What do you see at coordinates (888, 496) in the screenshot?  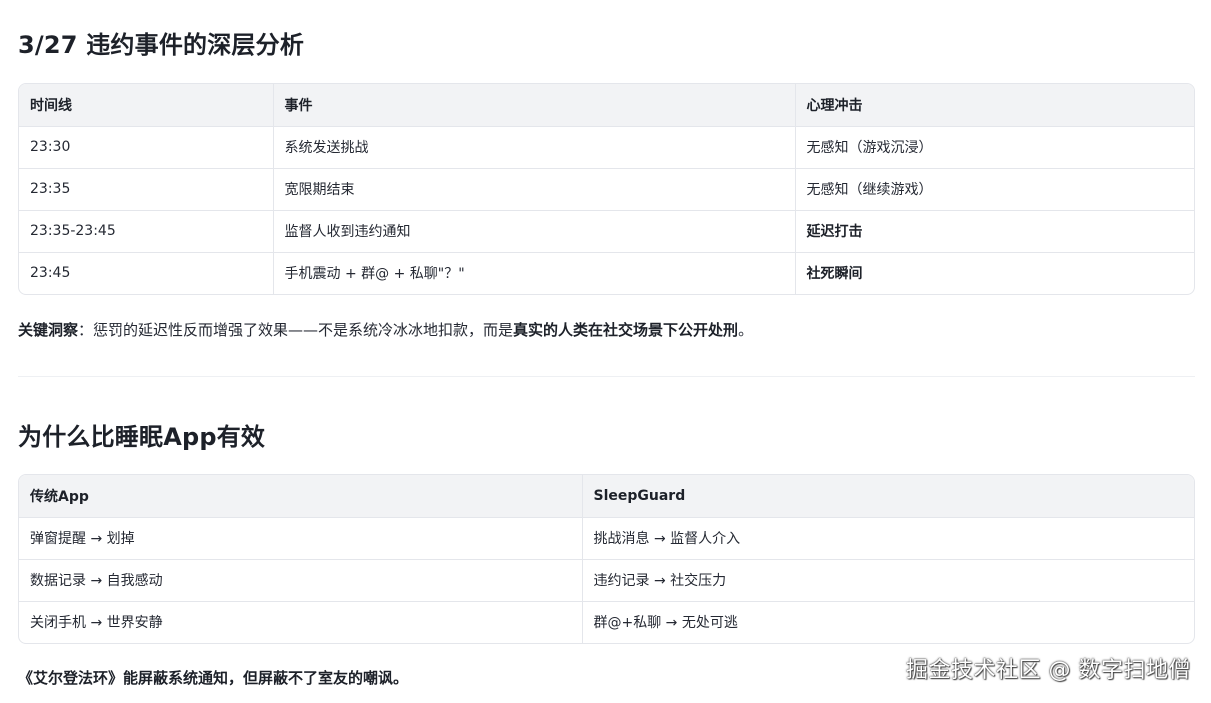 I see `column-header-sleepguard: SleepGuard` at bounding box center [888, 496].